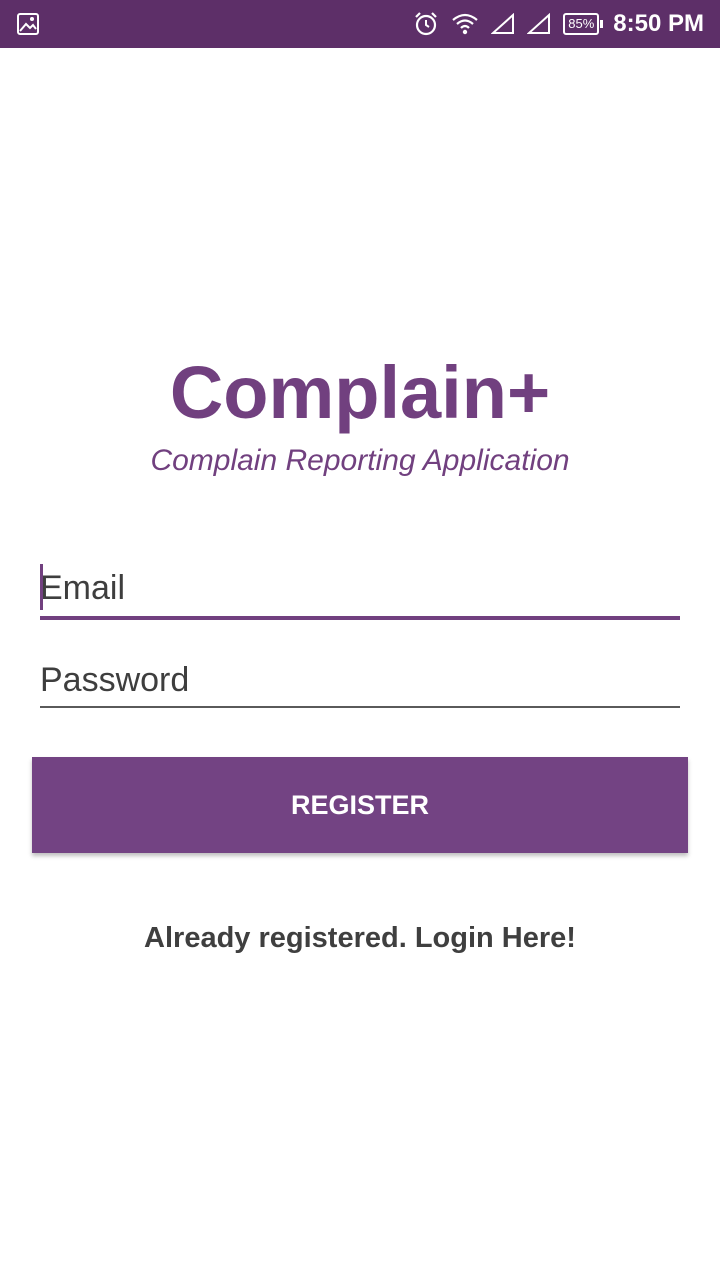  I want to click on battery-indicator: 85%, so click(583, 24).